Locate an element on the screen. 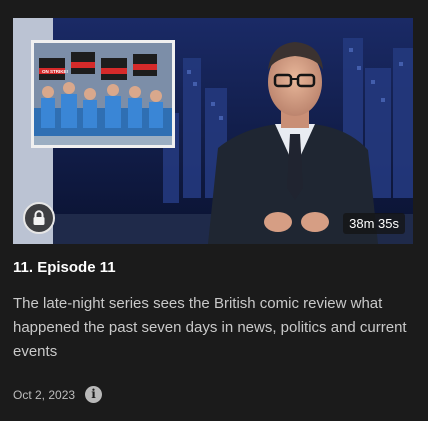 The width and height of the screenshot is (428, 421). lock-icon is located at coordinates (39, 217).